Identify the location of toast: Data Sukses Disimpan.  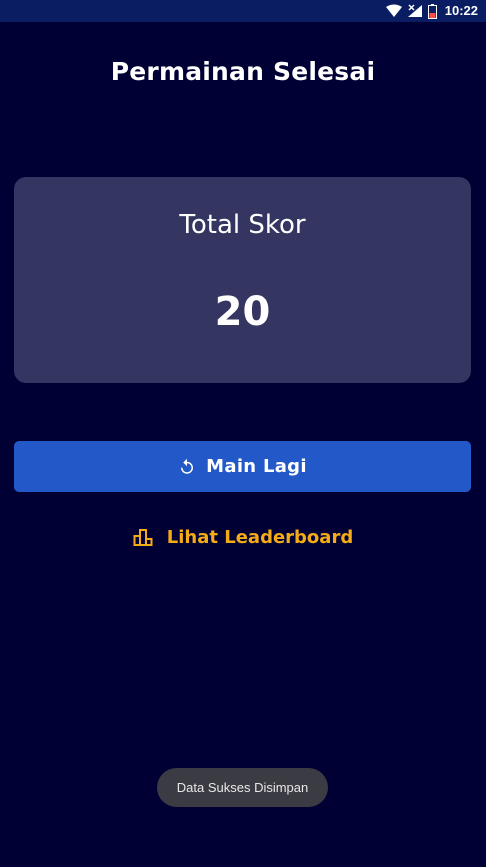
(242, 787).